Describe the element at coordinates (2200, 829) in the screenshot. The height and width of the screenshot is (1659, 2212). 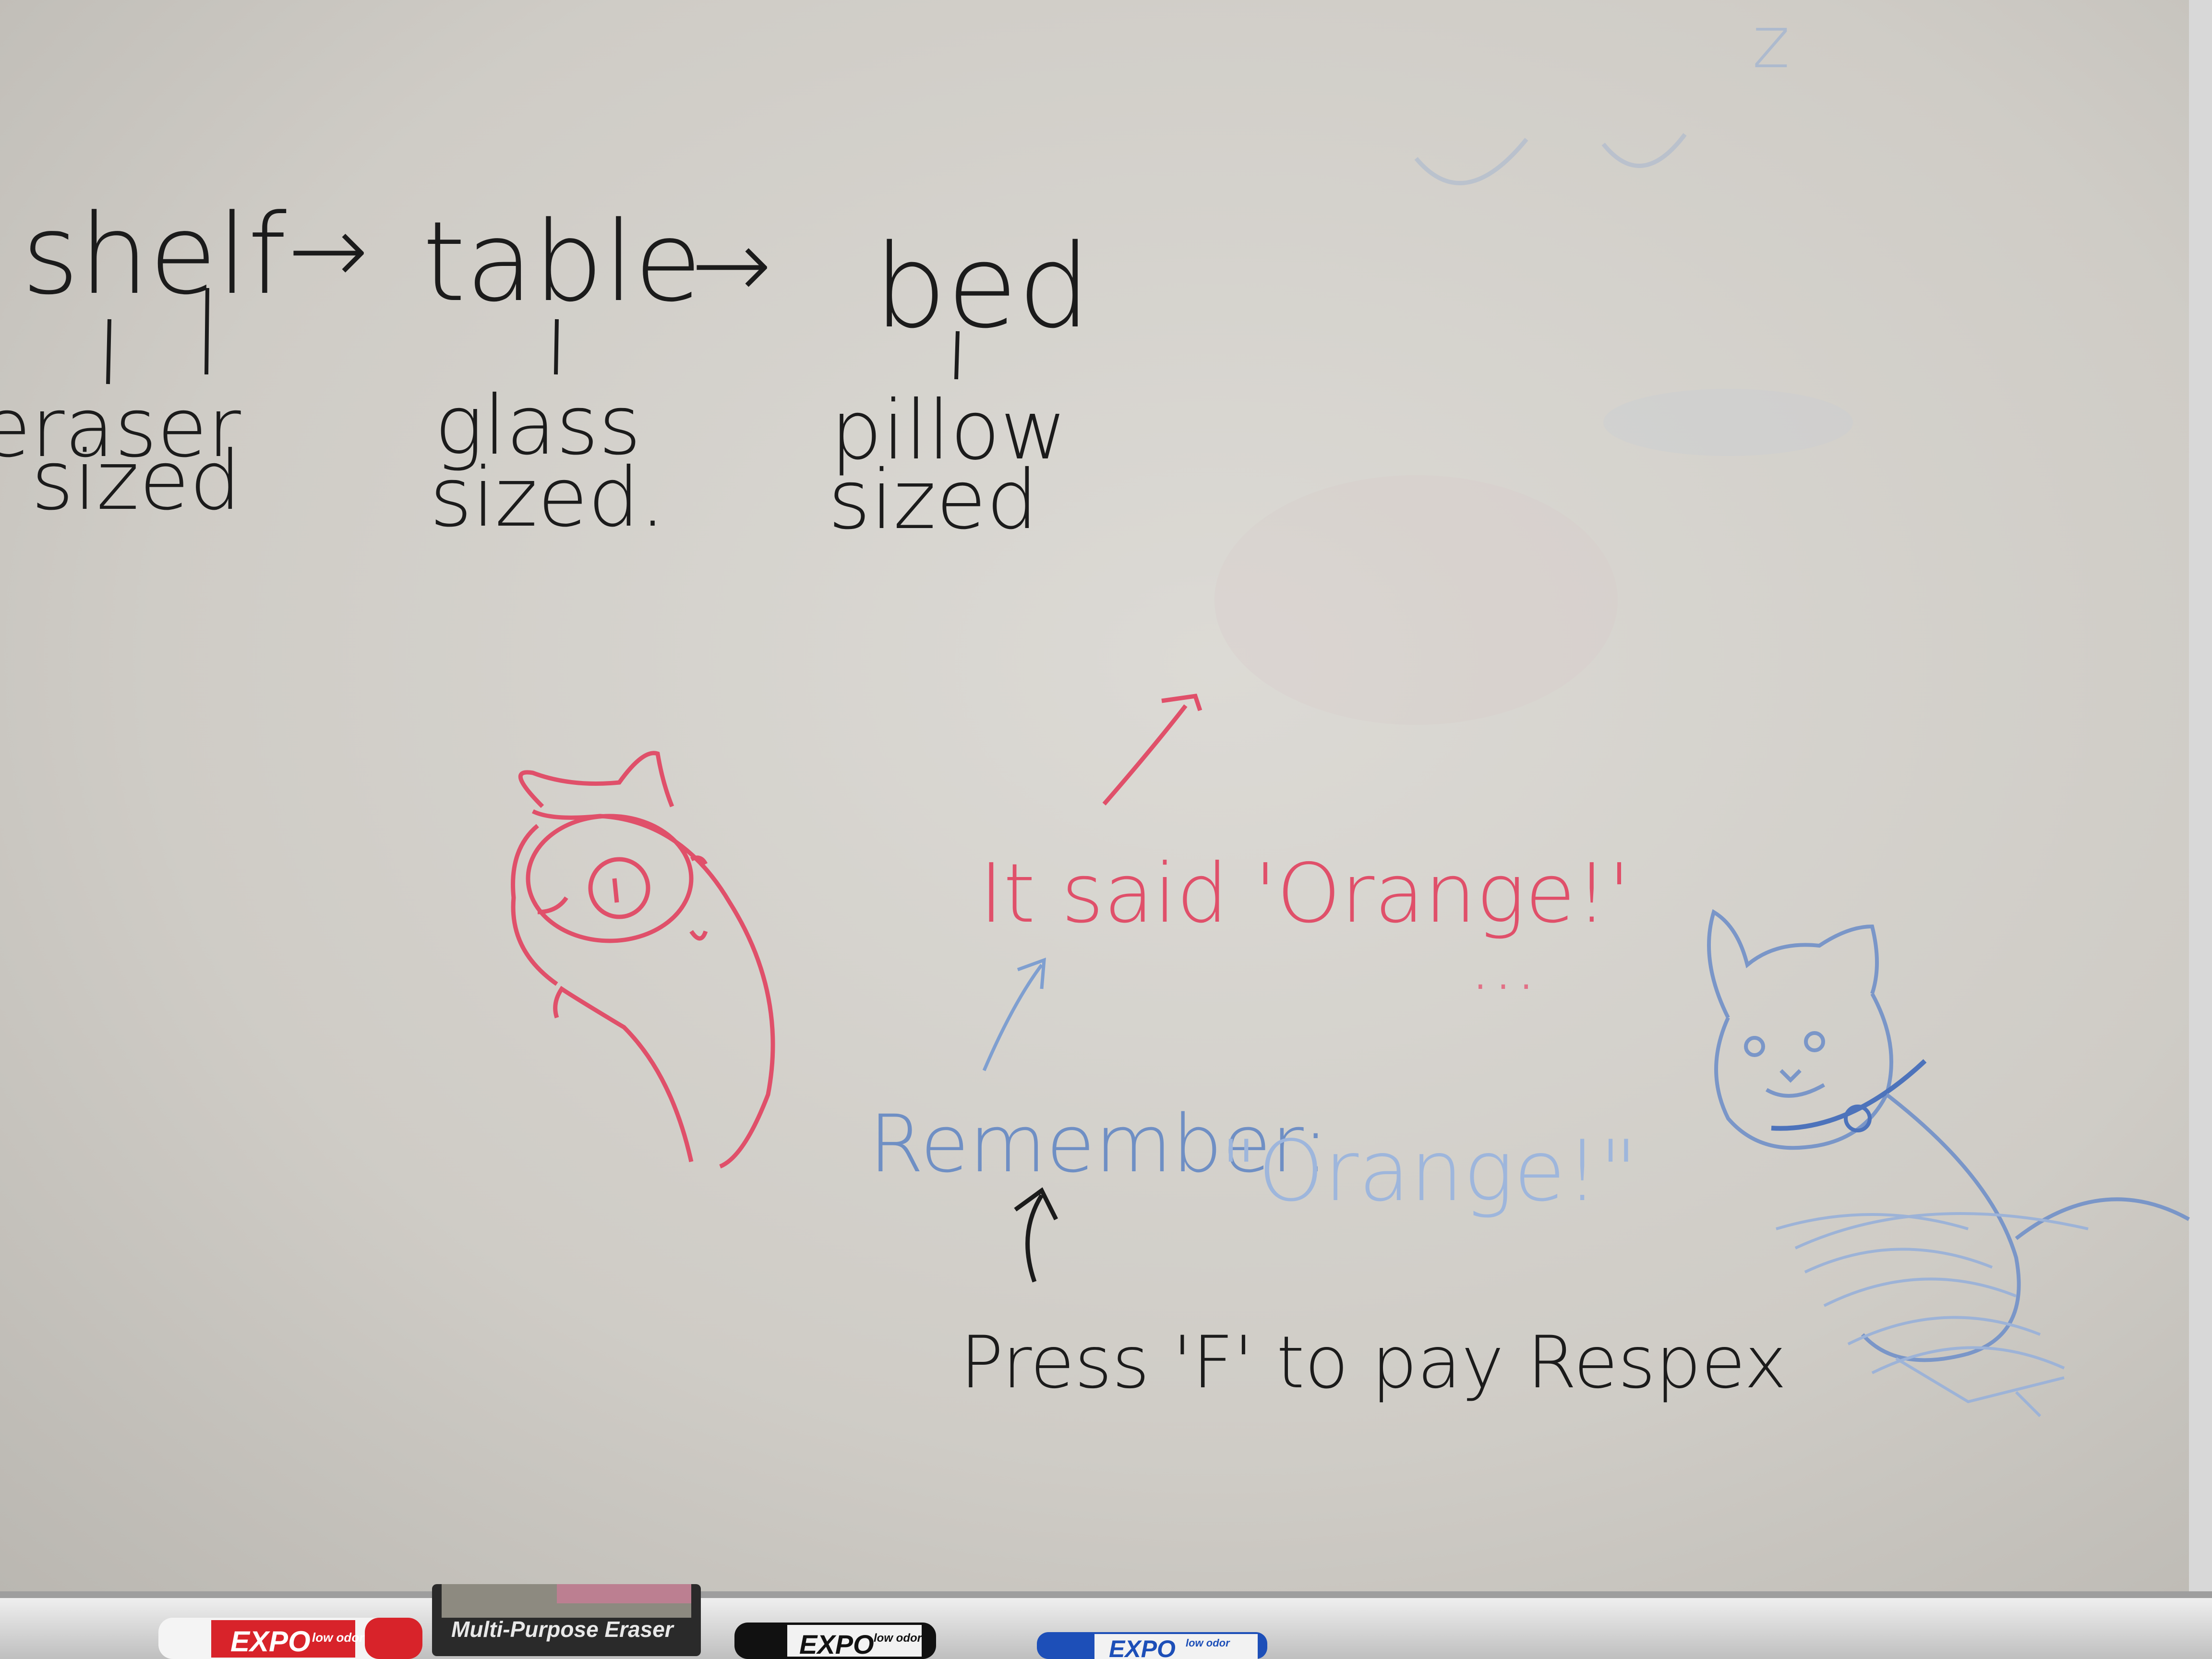
I see `board-frame-right` at that location.